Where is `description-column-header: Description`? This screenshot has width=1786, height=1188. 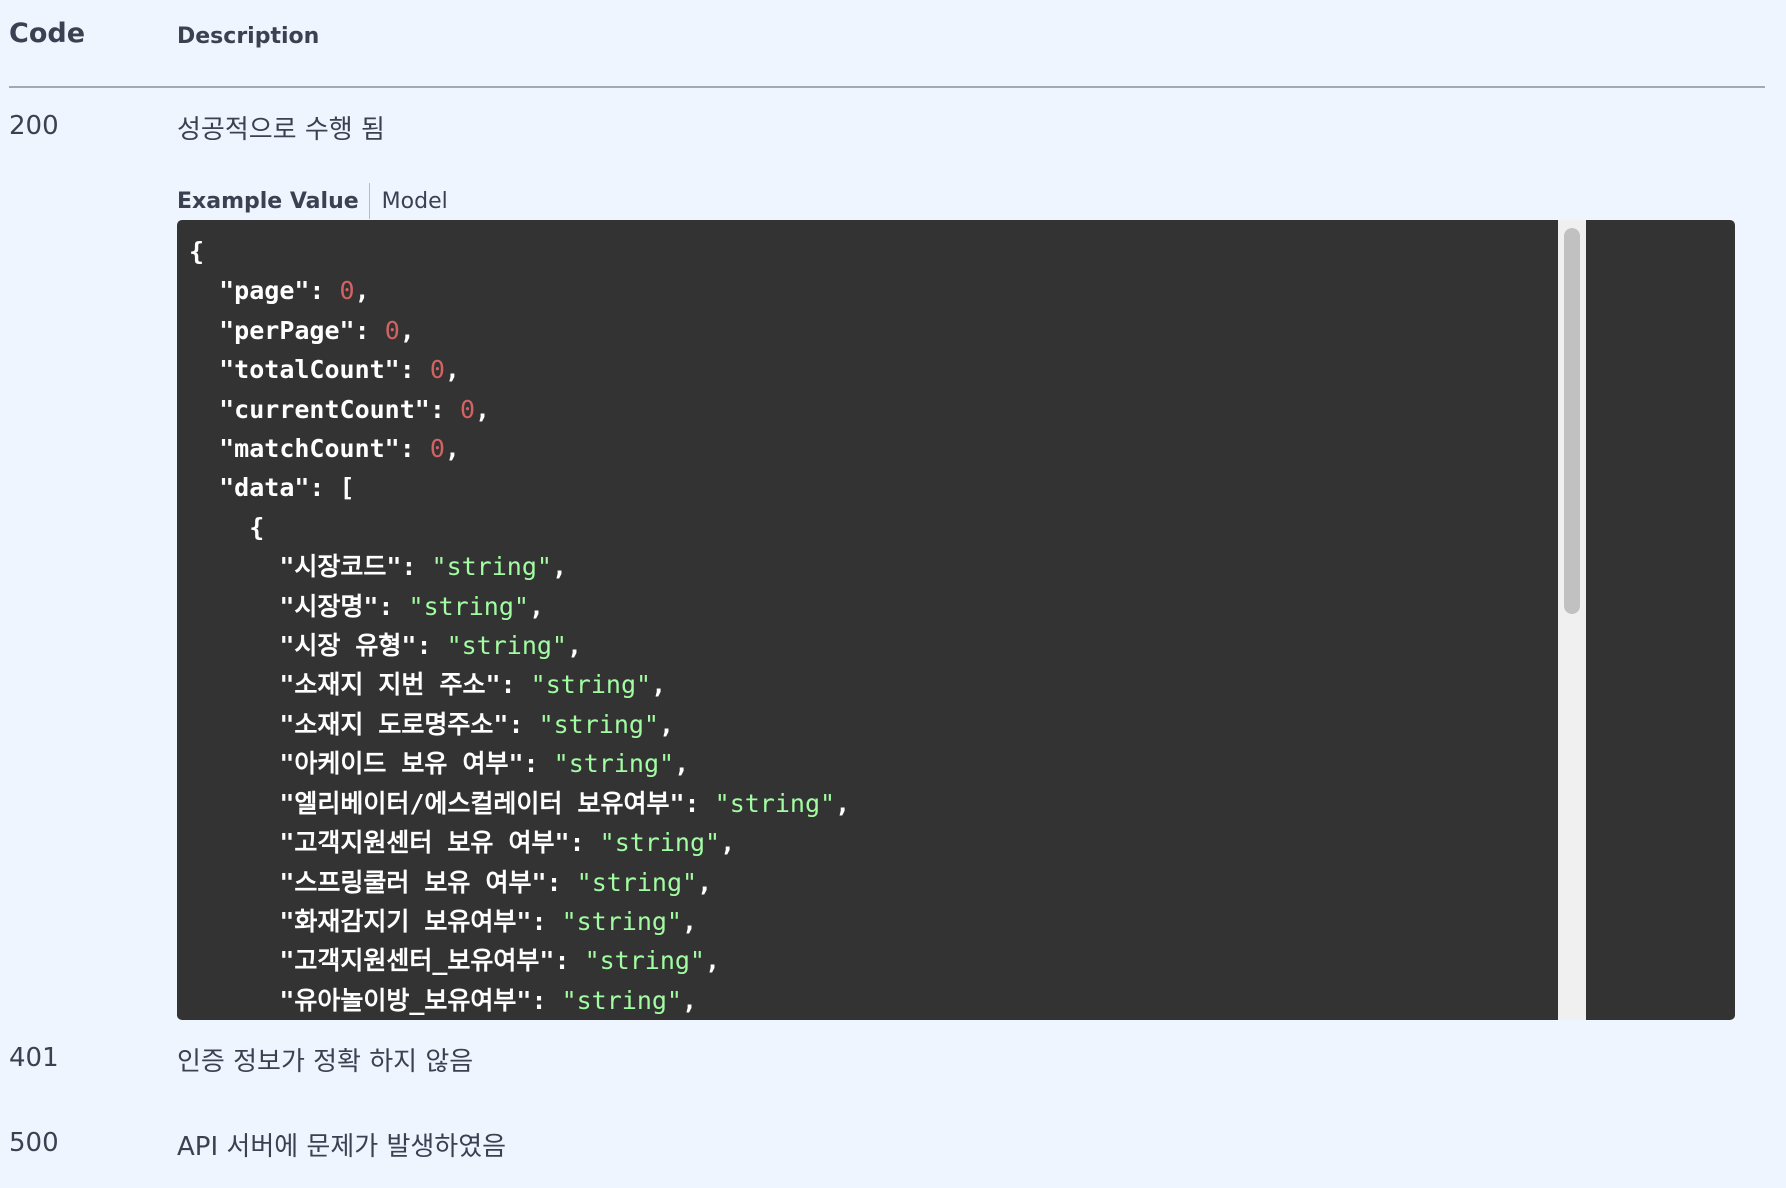 description-column-header: Description is located at coordinates (248, 36).